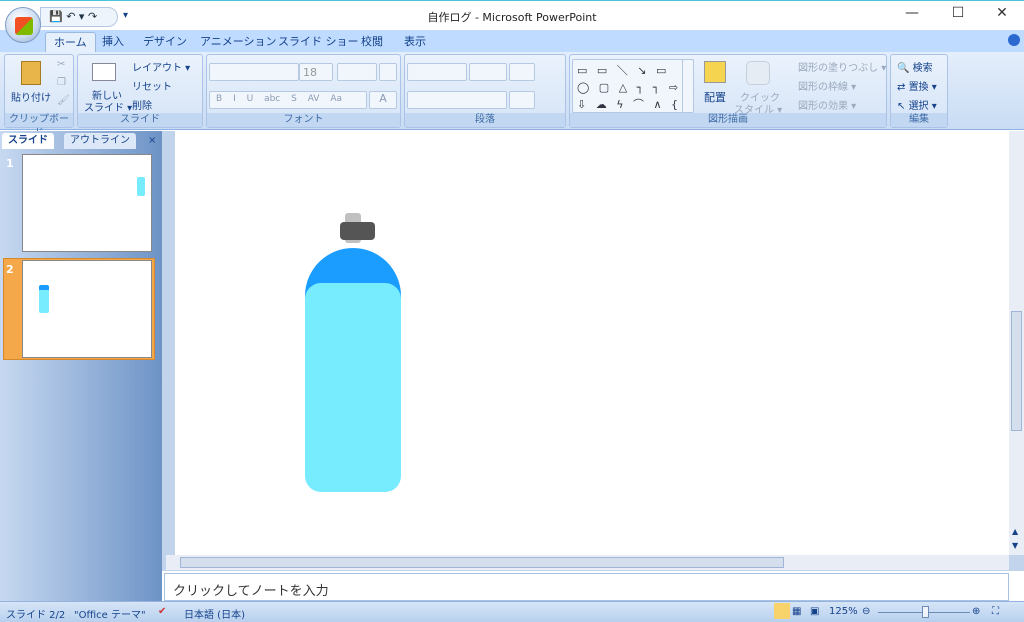 The height and width of the screenshot is (622, 1024). Describe the element at coordinates (108, 106) in the screenshot. I see `new-slide-dropdown: スライド ▾` at that location.